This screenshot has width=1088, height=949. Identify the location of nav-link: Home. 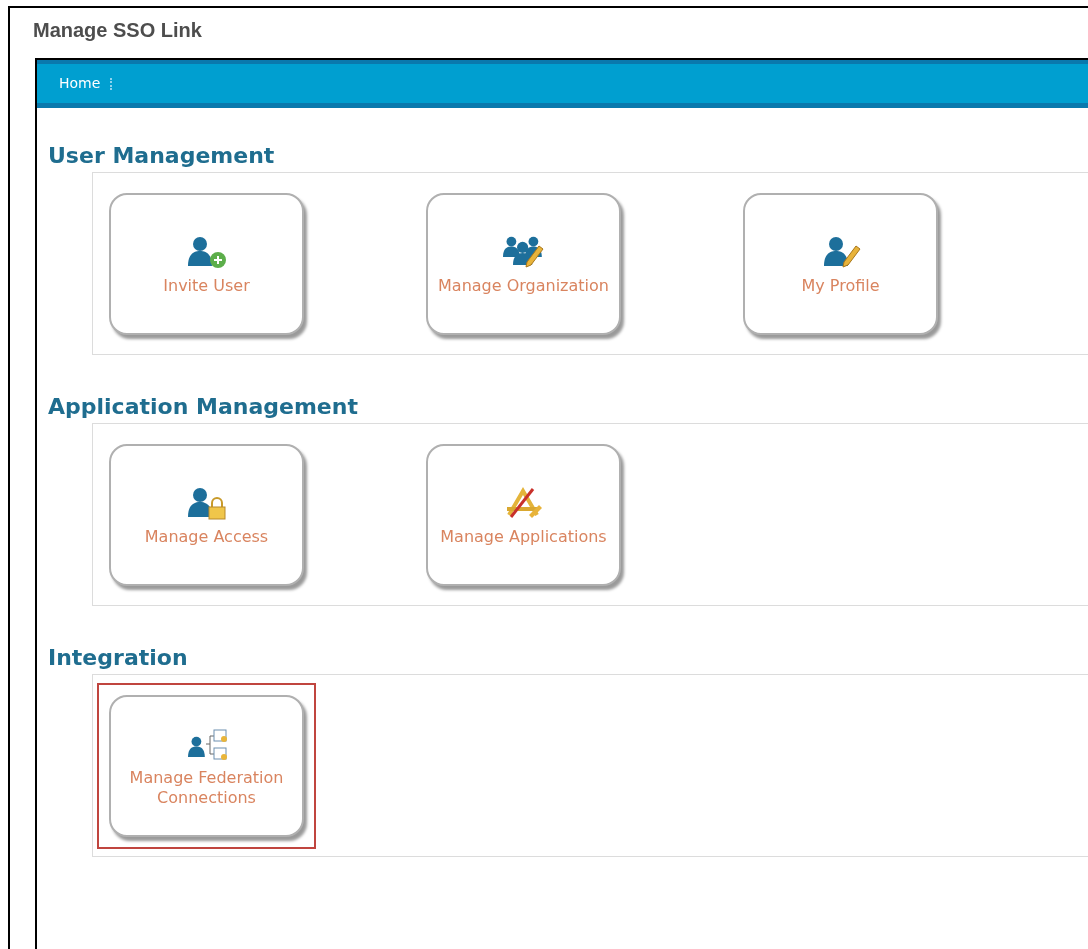
(80, 83).